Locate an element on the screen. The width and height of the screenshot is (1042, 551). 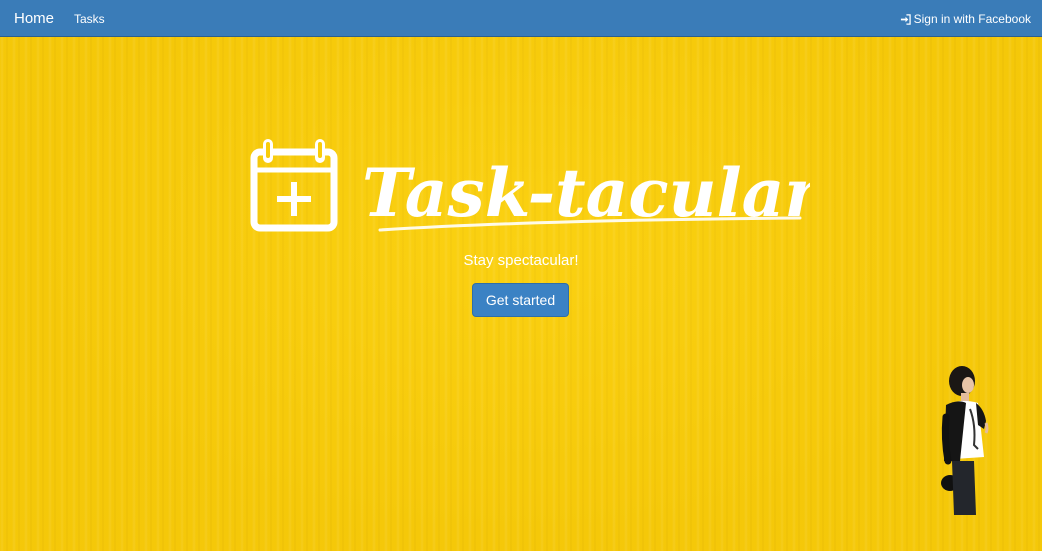
signin-facebook-link: Sign in with Facebook is located at coordinates (965, 19).